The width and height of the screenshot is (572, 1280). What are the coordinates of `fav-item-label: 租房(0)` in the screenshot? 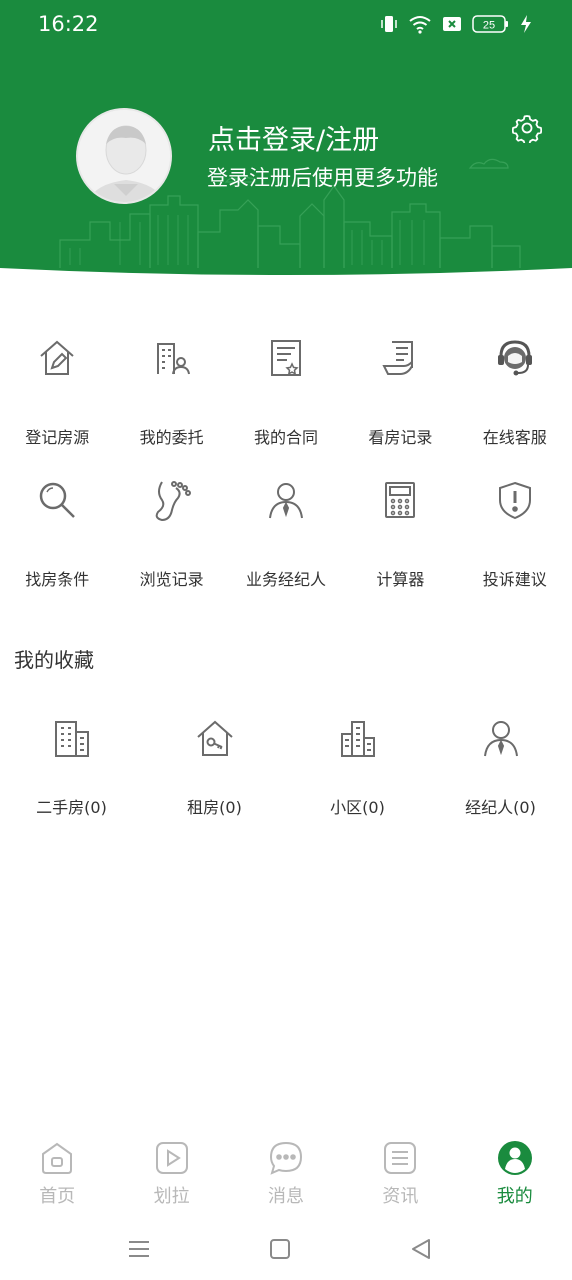 It's located at (214, 807).